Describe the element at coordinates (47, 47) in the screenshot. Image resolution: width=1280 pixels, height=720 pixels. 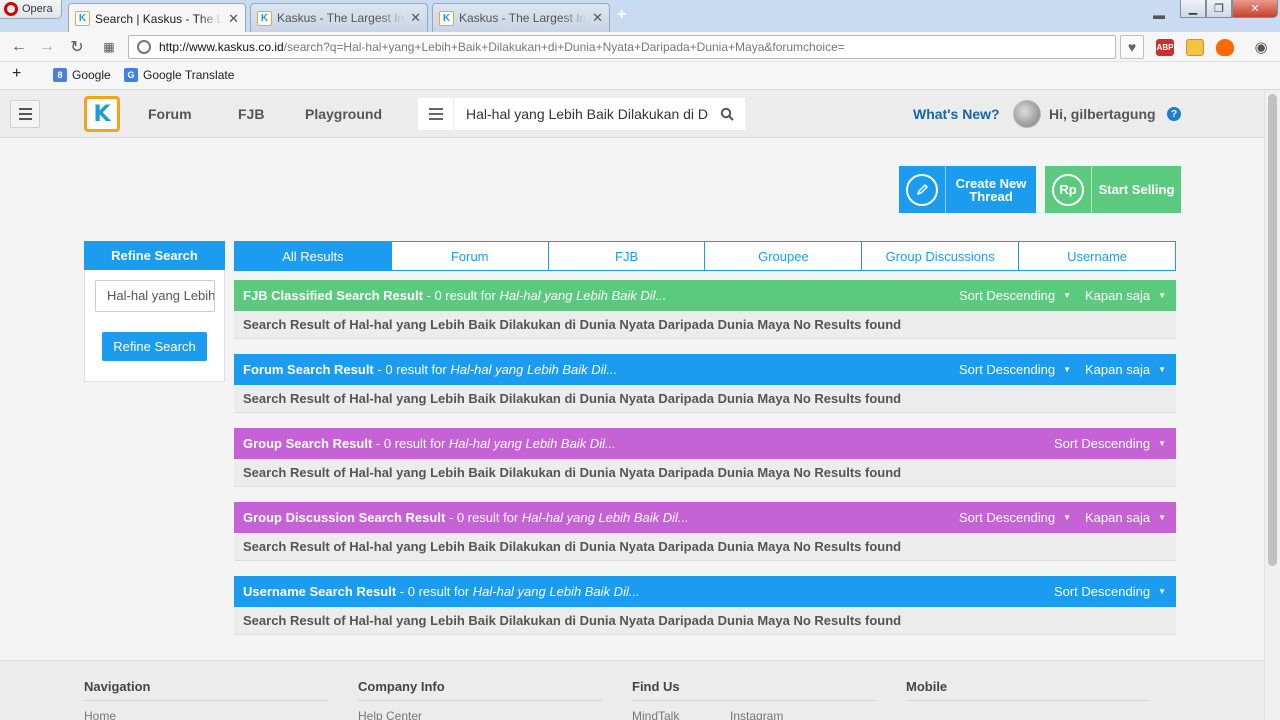
I see `forward-arrow-icon: →` at that location.